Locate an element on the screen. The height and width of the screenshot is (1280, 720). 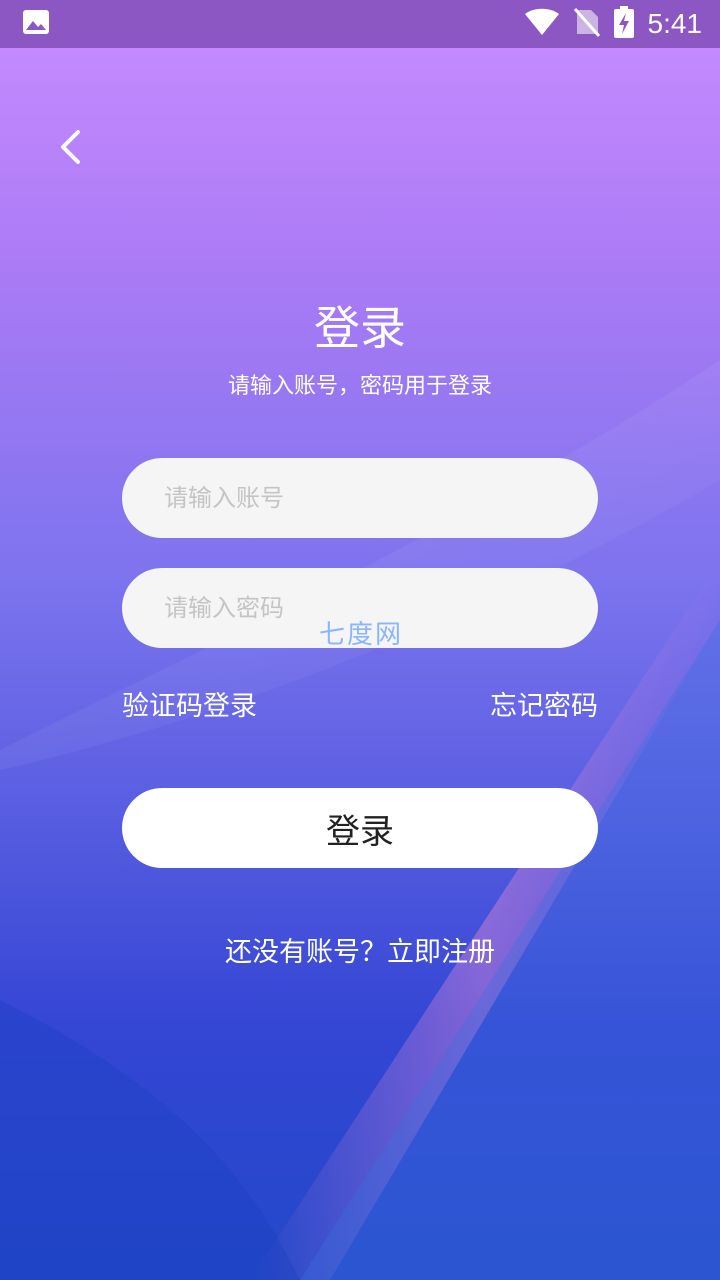
wifi-icon is located at coordinates (542, 24).